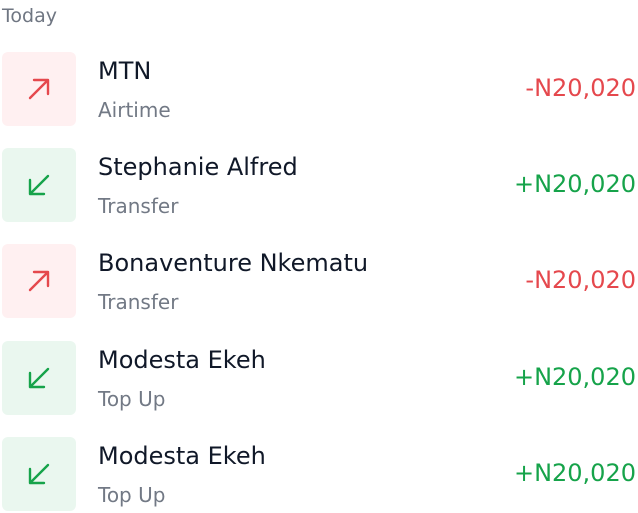 The height and width of the screenshot is (513, 638). I want to click on transaction-name: Bonaventure Nkematu, so click(233, 263).